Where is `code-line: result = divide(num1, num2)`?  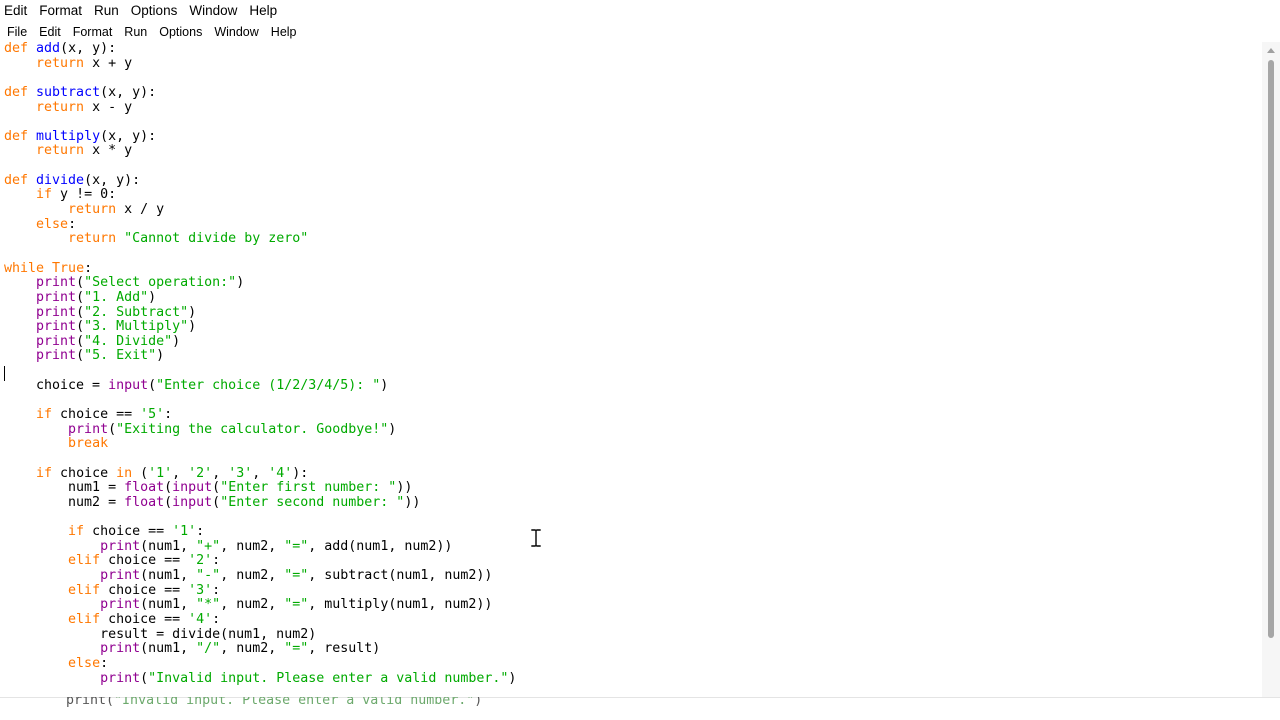 code-line: result = divide(num1, num2) is located at coordinates (260, 635).